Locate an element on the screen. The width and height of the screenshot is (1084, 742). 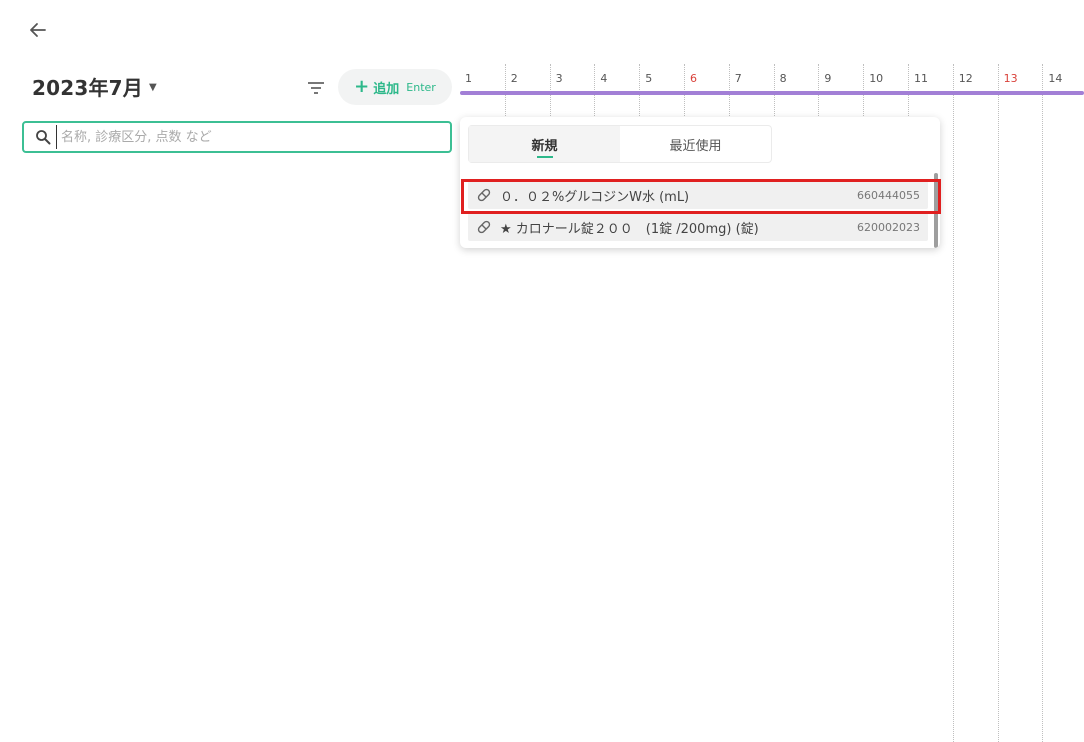
day-label: 2 is located at coordinates (514, 78).